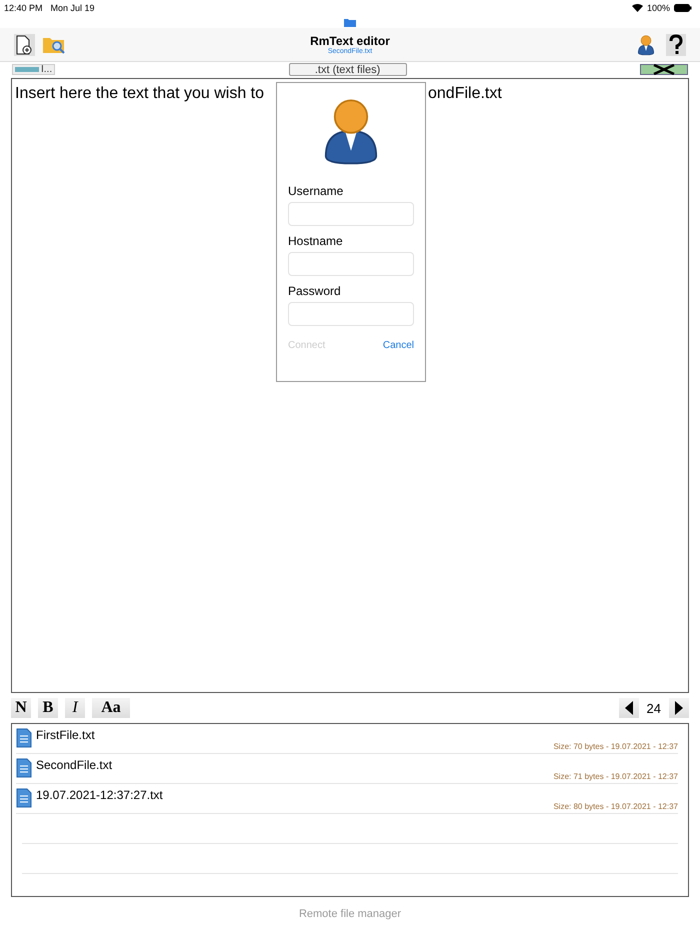 This screenshot has width=700, height=934. What do you see at coordinates (72, 8) in the screenshot?
I see `status-date: Mon Jul 19` at bounding box center [72, 8].